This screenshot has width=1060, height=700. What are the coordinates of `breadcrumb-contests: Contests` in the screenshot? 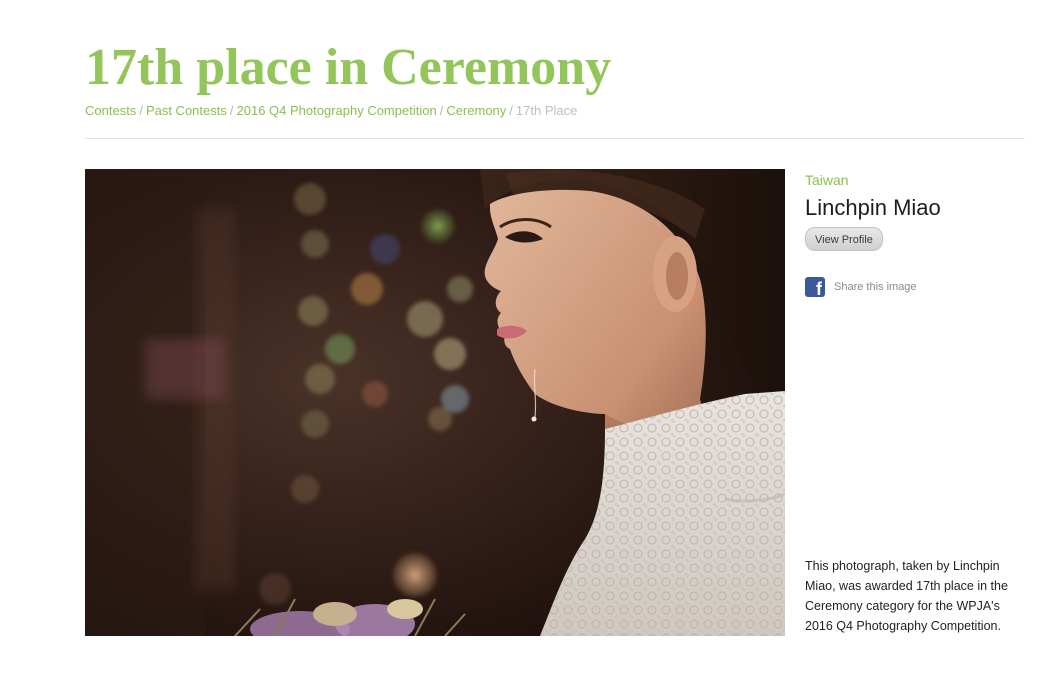 It's located at (110, 110).